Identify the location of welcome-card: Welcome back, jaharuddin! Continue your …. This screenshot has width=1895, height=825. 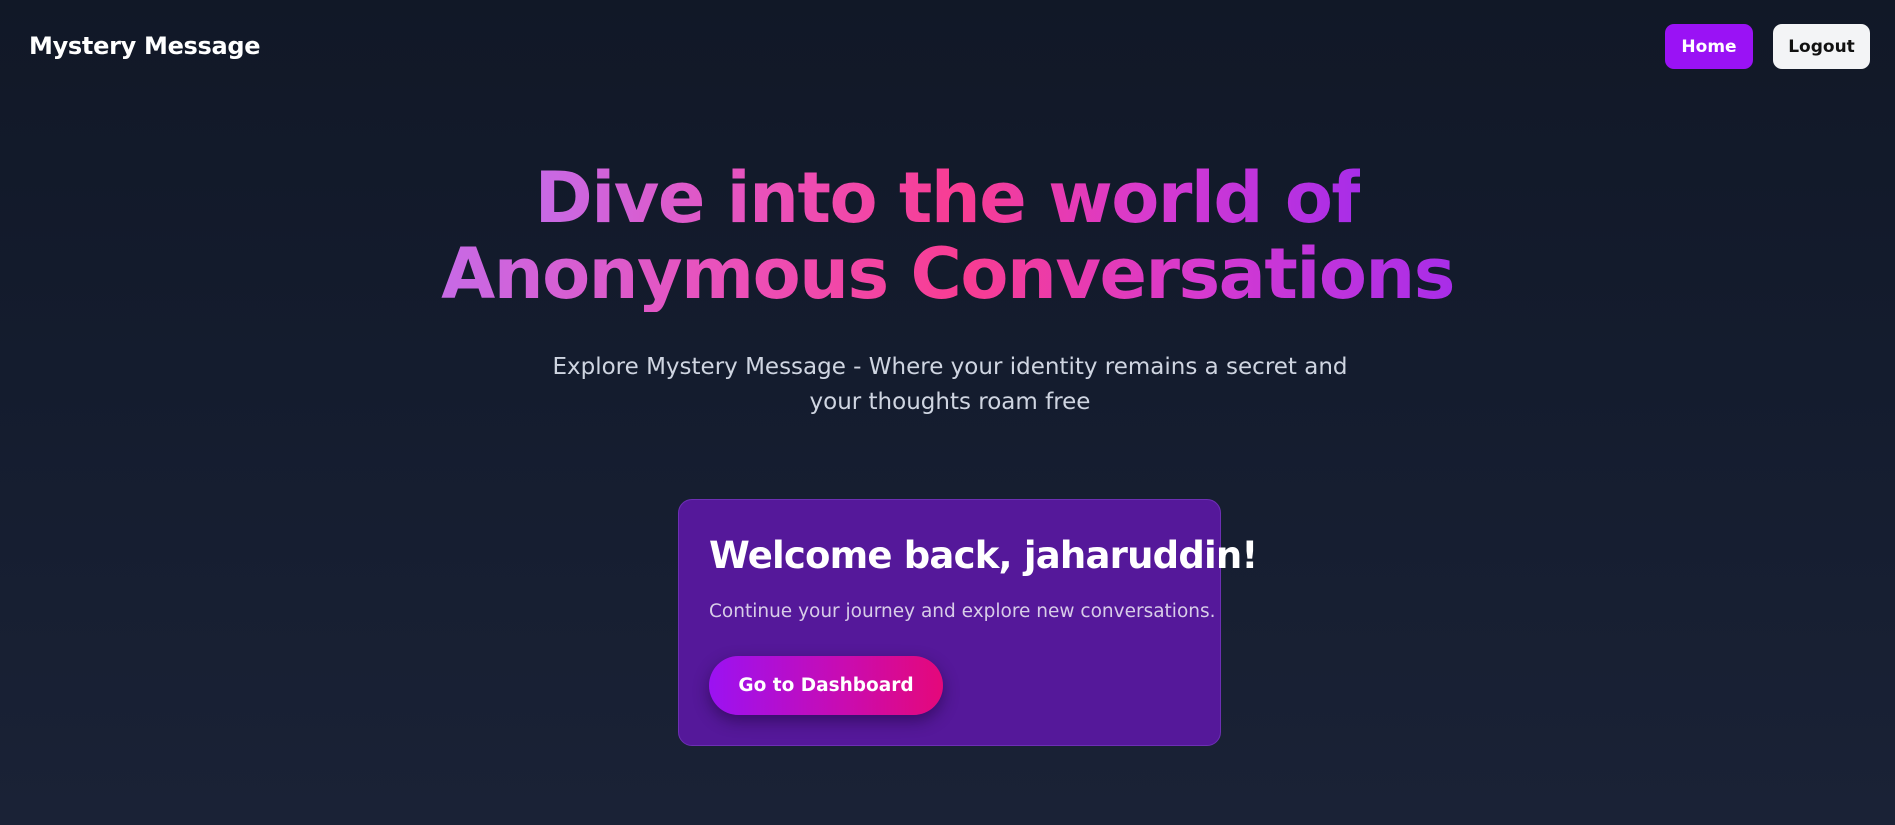
(968, 622).